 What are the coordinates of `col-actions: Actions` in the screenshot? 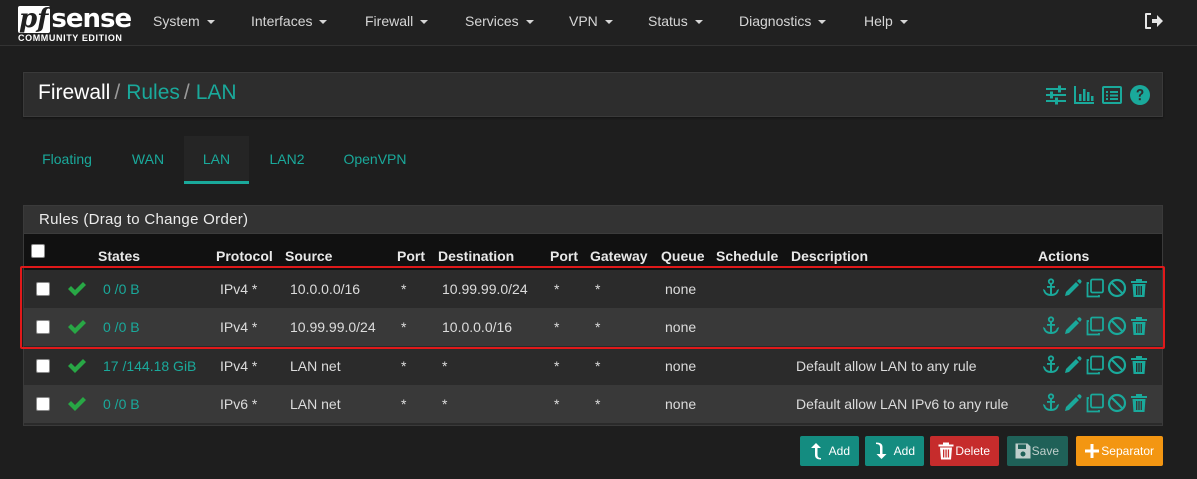 It's located at (1064, 256).